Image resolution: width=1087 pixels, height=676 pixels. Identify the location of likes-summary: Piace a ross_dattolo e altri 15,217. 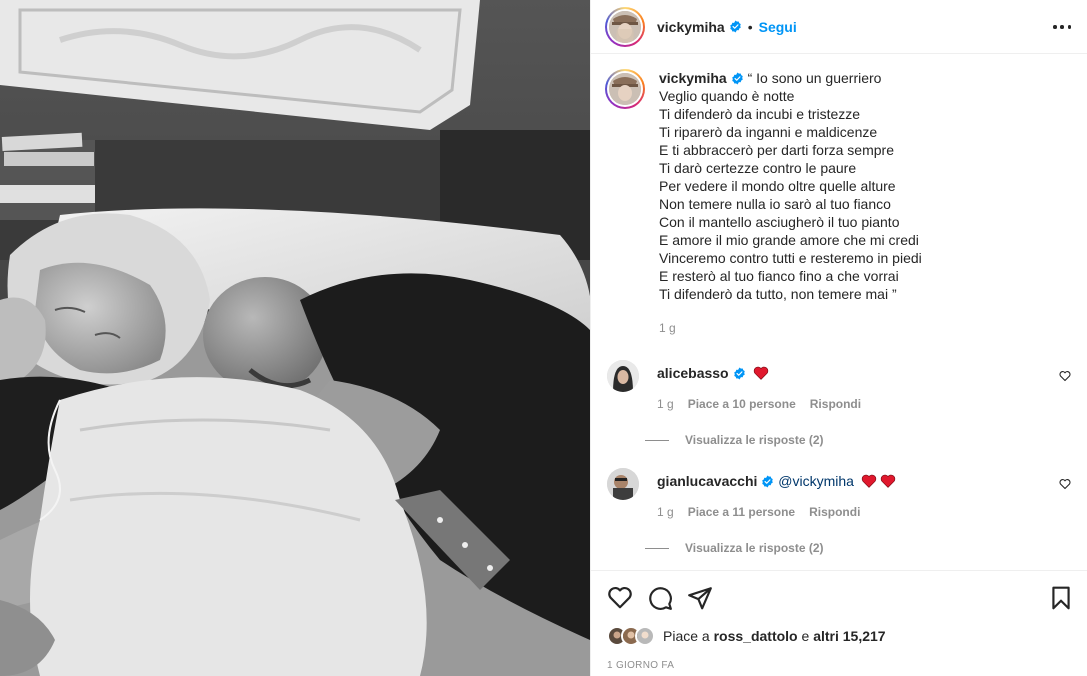
(746, 636).